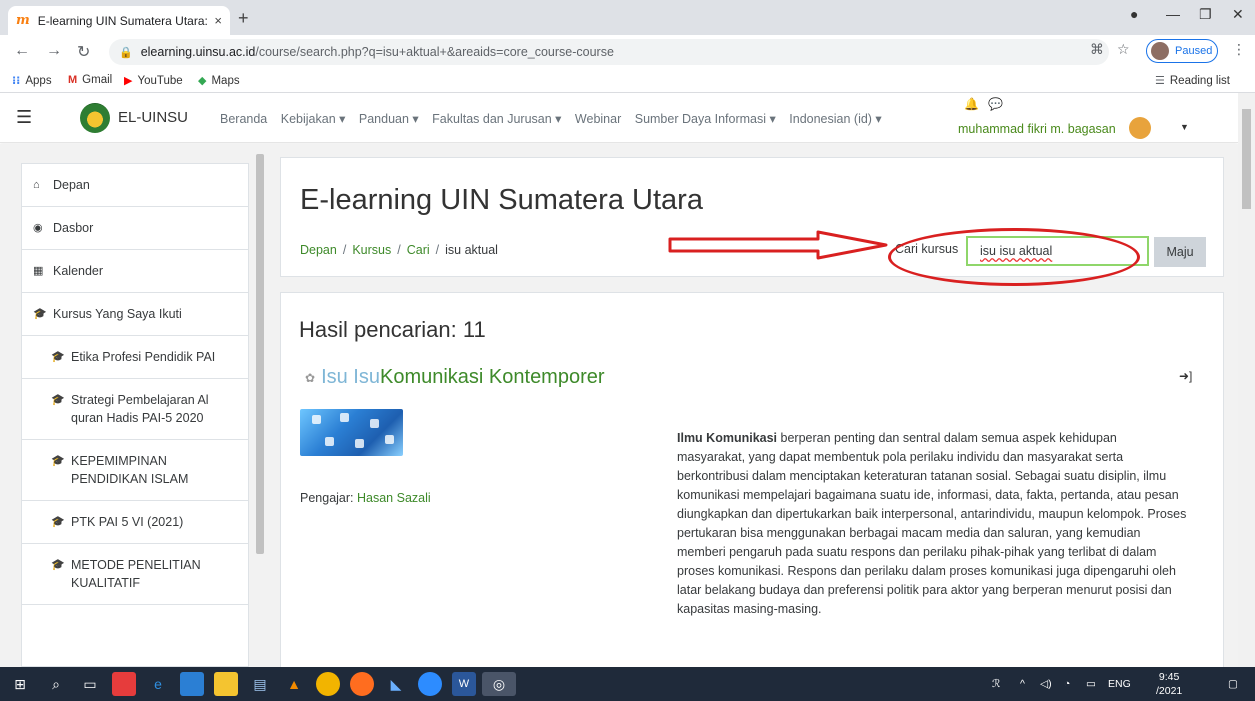  I want to click on drawer-item-my-courses: 🎓 Kursus Yang Saya Ikuti, so click(135, 314).